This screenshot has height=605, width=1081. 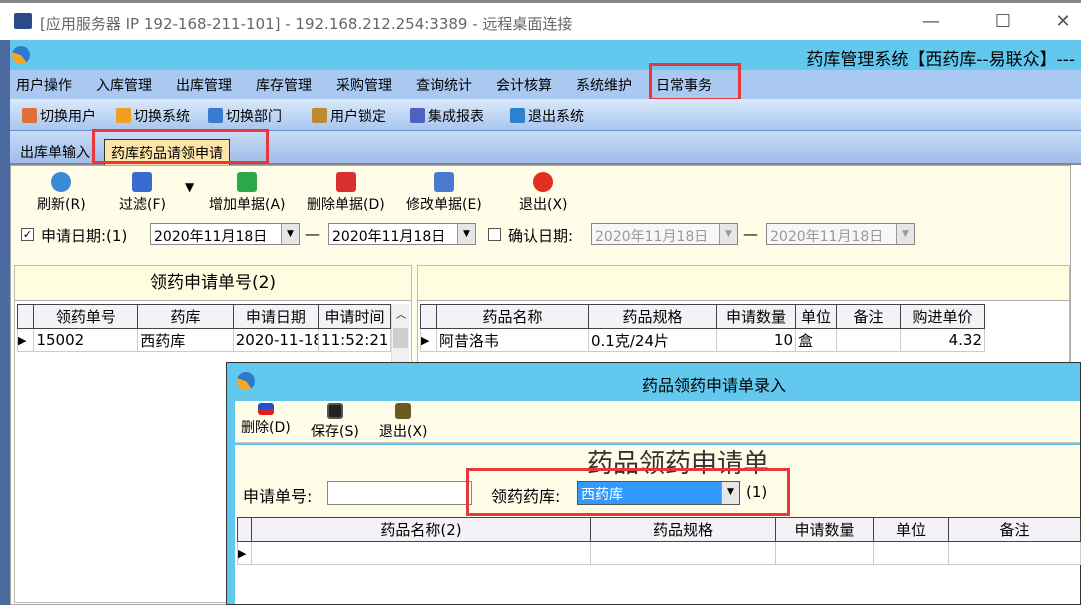 I want to click on menu-item: 入库管理, so click(x=124, y=85).